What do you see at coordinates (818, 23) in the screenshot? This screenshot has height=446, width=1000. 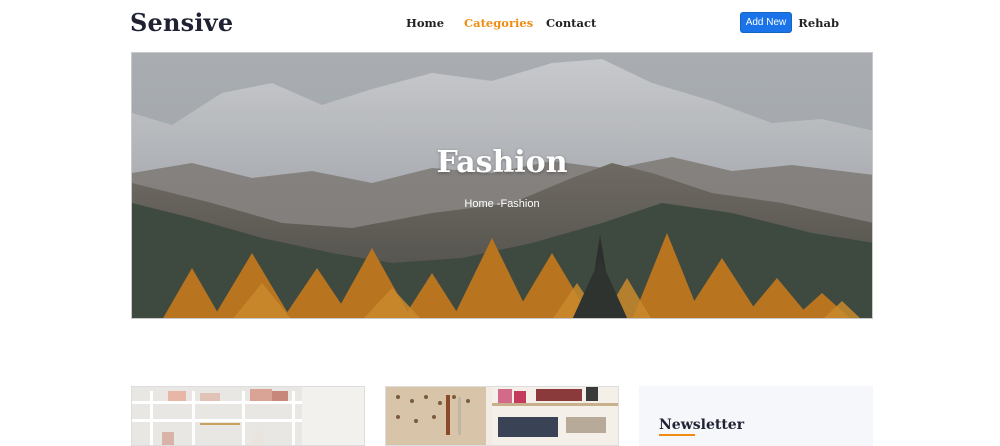 I see `user-name: Rehab` at bounding box center [818, 23].